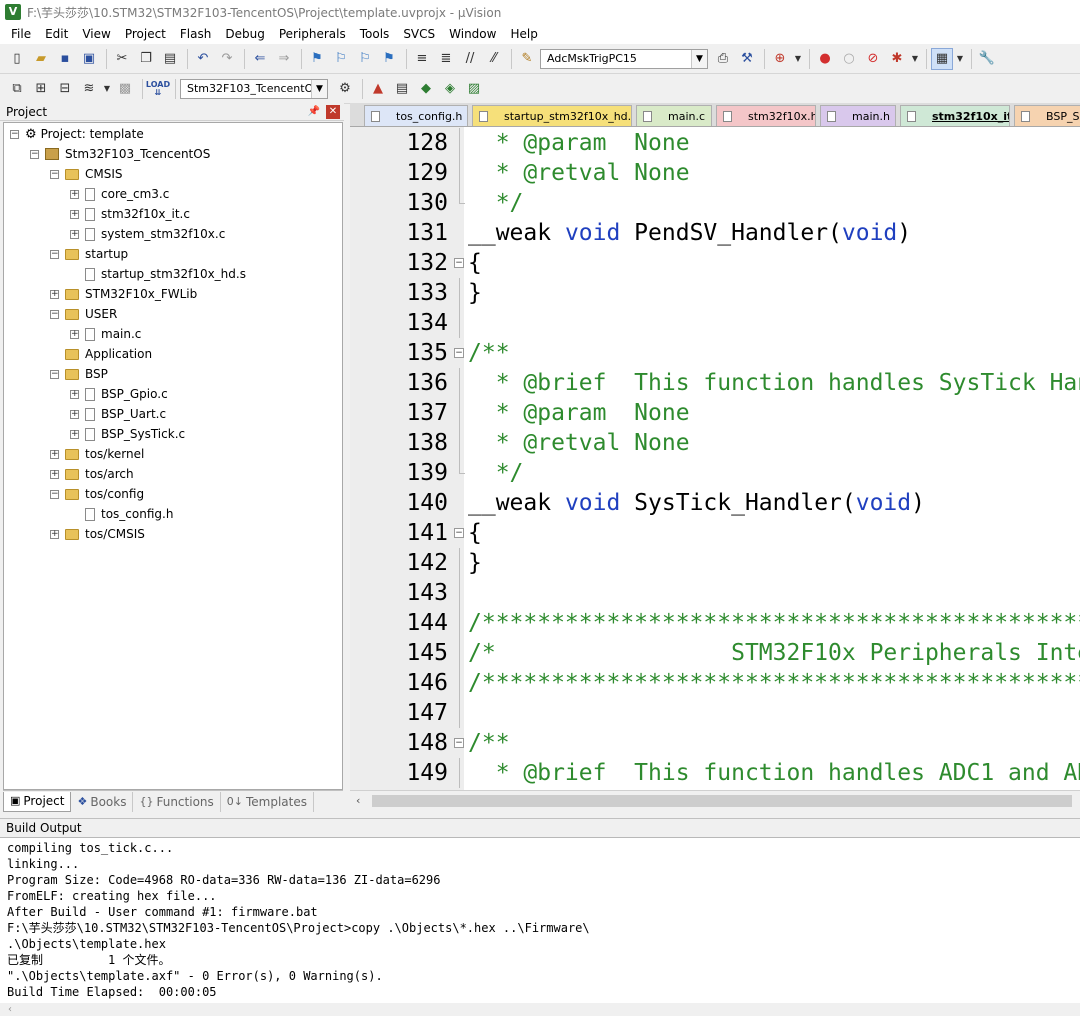 The image size is (1080, 1016). Describe the element at coordinates (470, 59) in the screenshot. I see `comment-icon: //` at that location.